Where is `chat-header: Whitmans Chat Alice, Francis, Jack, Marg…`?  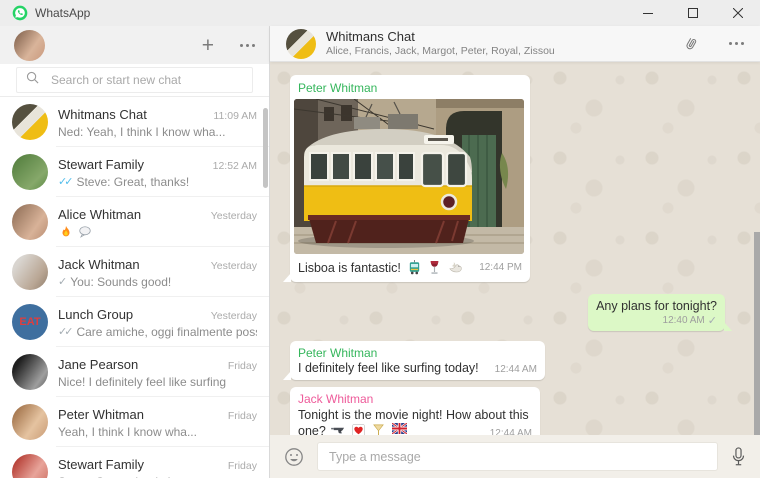
chat-header: Whitmans Chat Alice, Francis, Jack, Marg… is located at coordinates (515, 44).